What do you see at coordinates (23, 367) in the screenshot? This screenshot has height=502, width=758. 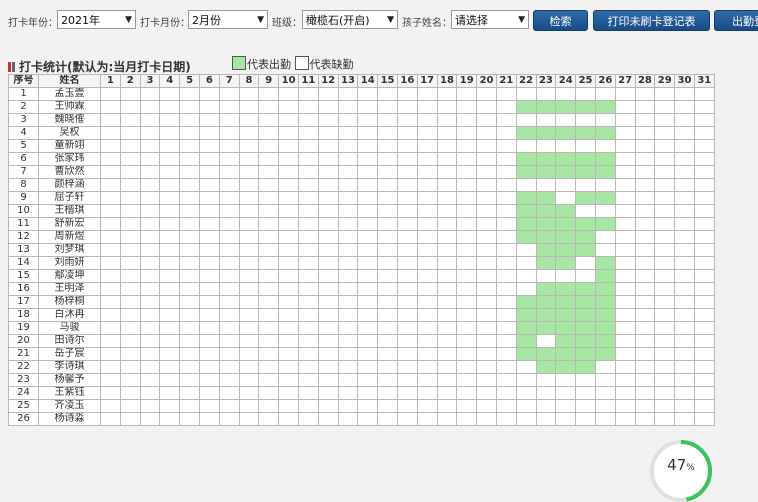 I see `row-seq: 22` at bounding box center [23, 367].